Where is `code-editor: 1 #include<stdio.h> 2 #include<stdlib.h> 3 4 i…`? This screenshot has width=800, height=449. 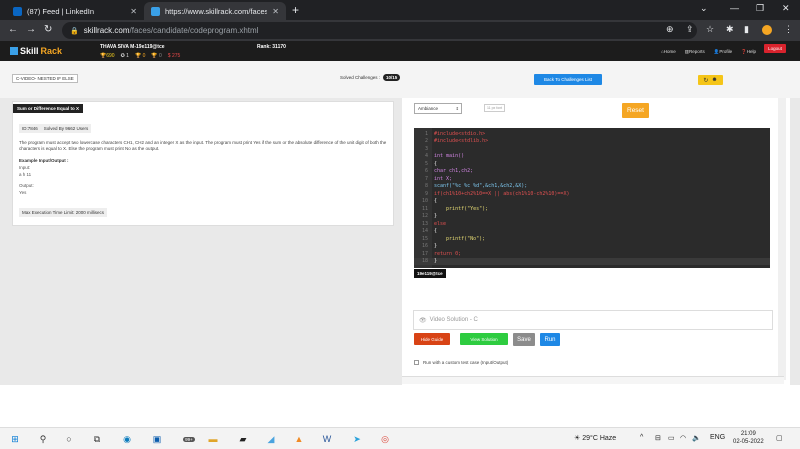
code-editor: 1 #include<stdio.h> 2 #include<stdlib.h> 3 4 i… is located at coordinates (592, 198).